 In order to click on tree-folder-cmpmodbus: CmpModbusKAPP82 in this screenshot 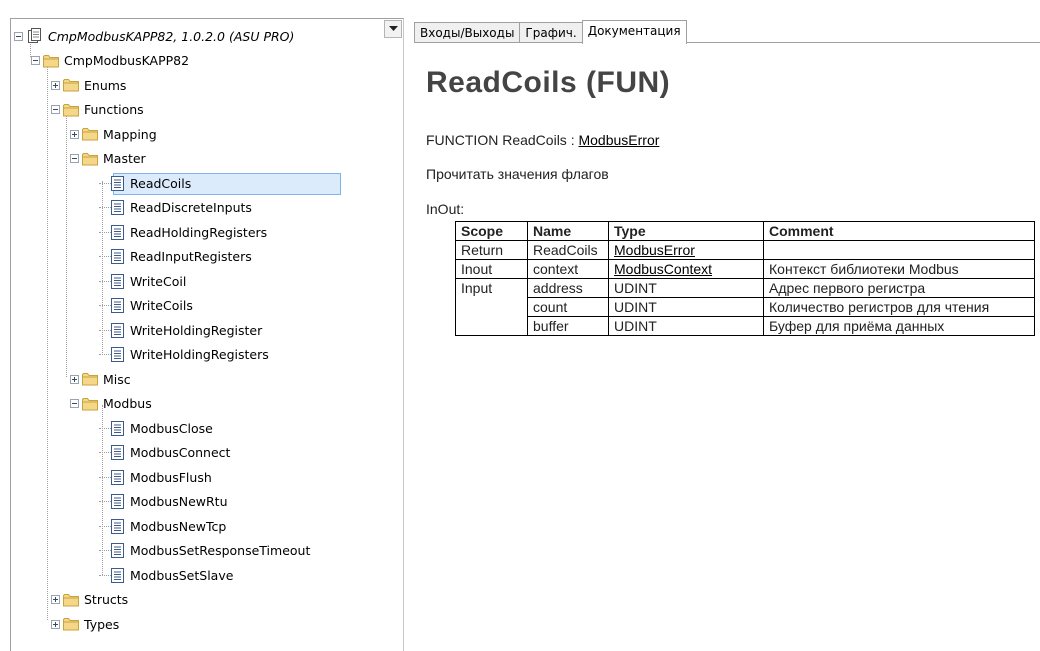, I will do `click(110, 61)`.